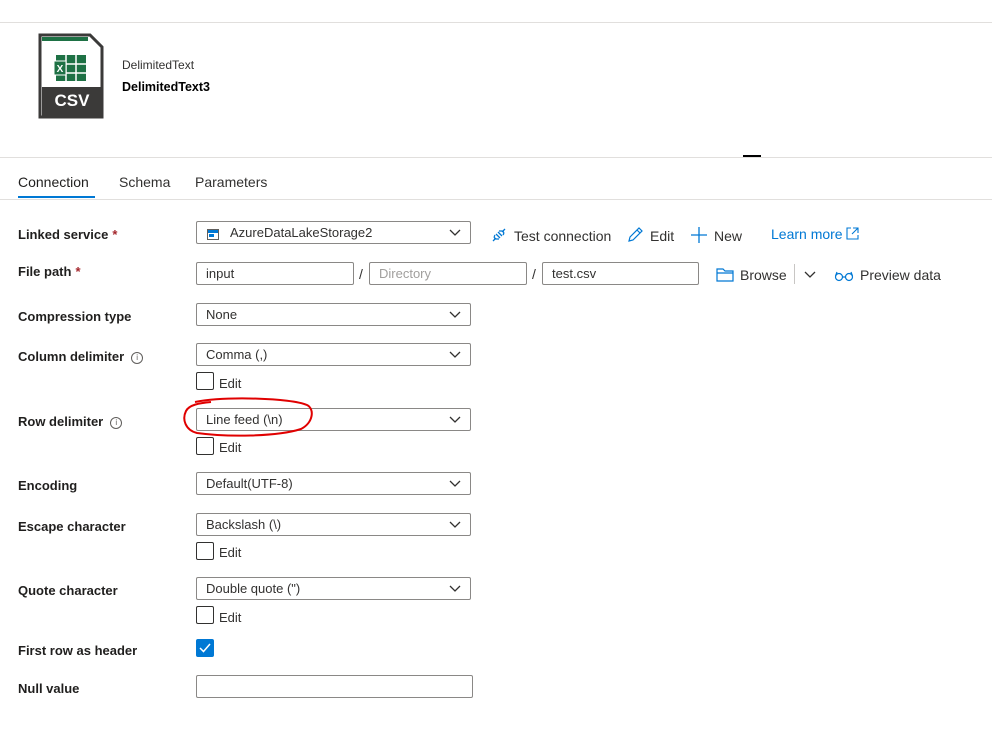  Describe the element at coordinates (496, 199) in the screenshot. I see `tabs-divider` at that location.